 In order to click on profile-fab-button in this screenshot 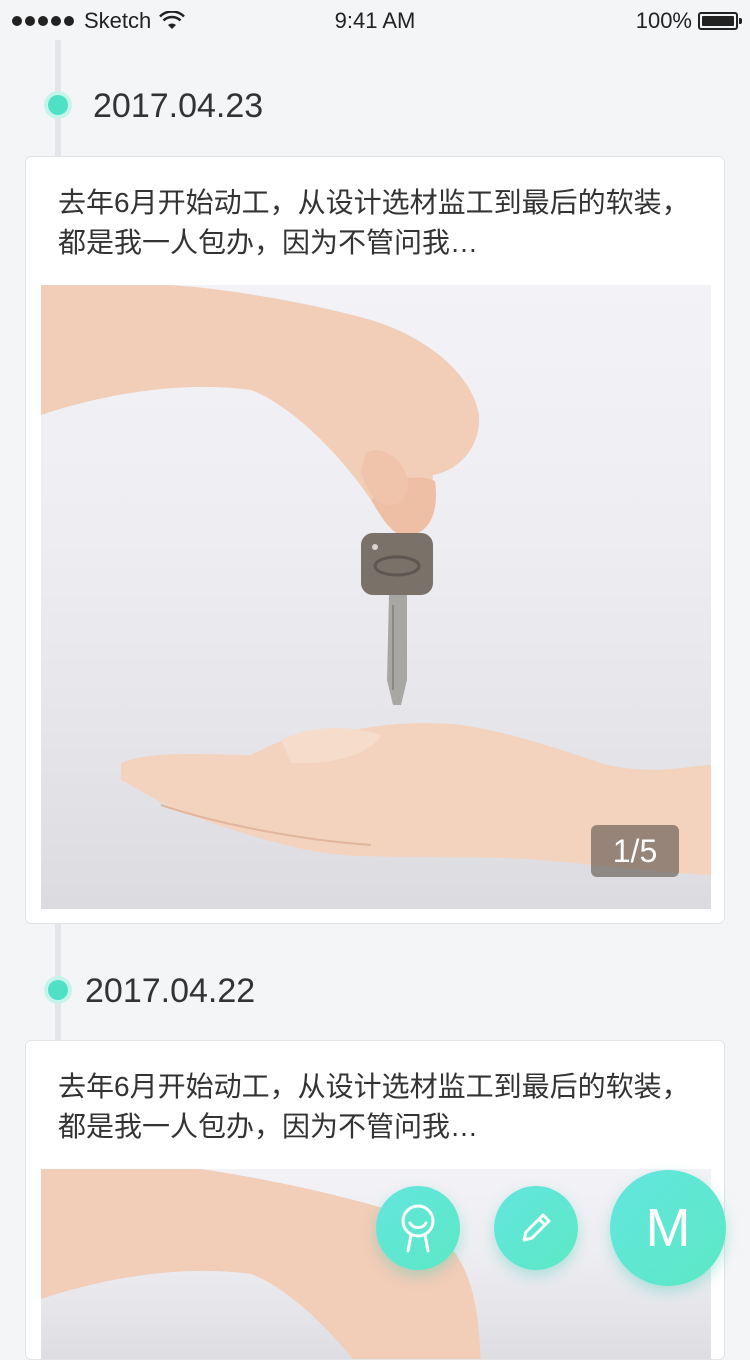, I will do `click(418, 1228)`.